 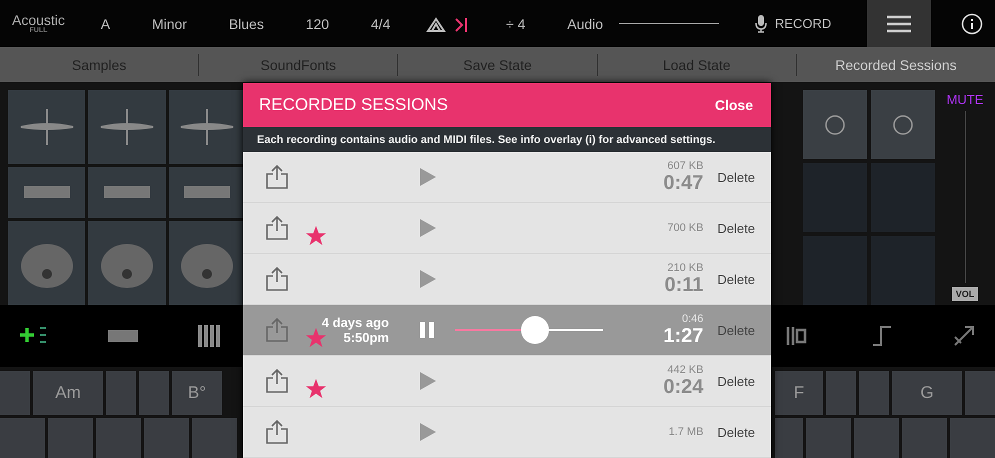 I want to click on mute-label: MUTE, so click(x=965, y=99).